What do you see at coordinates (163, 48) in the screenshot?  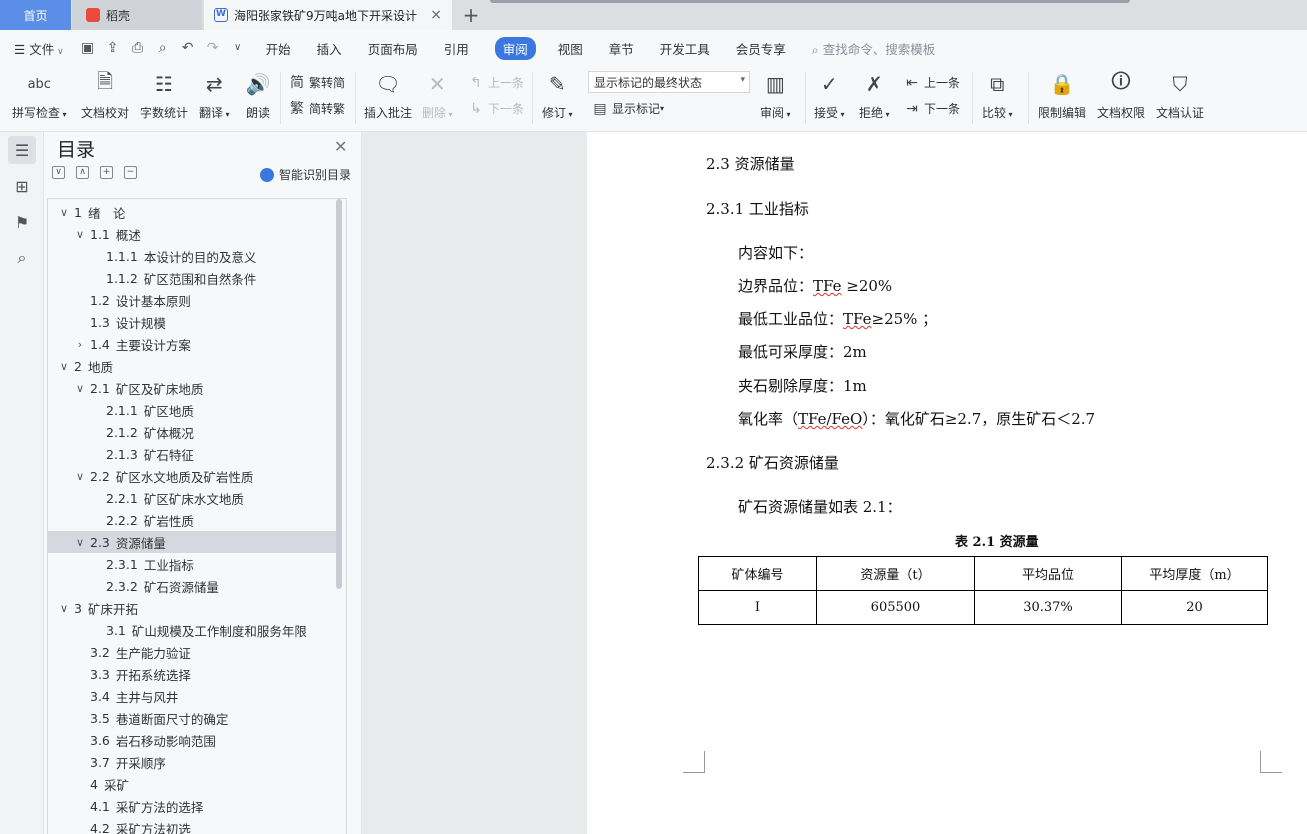 I see `print-preview-icon: ⌕` at bounding box center [163, 48].